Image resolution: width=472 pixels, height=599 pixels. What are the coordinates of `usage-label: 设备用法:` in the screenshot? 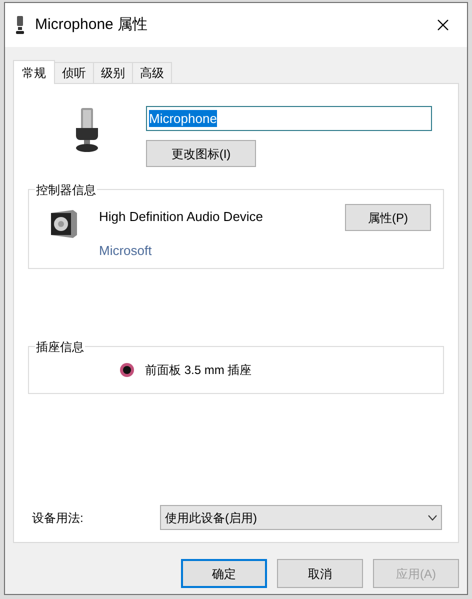 It's located at (57, 518).